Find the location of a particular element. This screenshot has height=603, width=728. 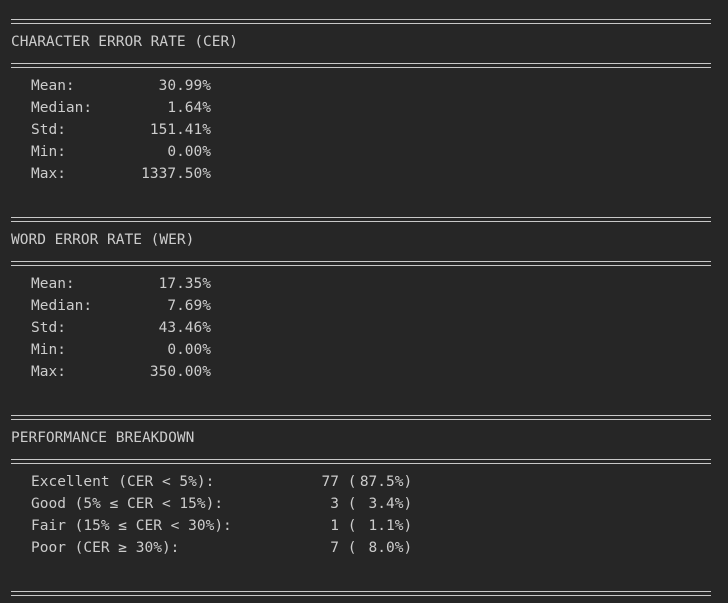

stat-value: 1.64% is located at coordinates (189, 108).